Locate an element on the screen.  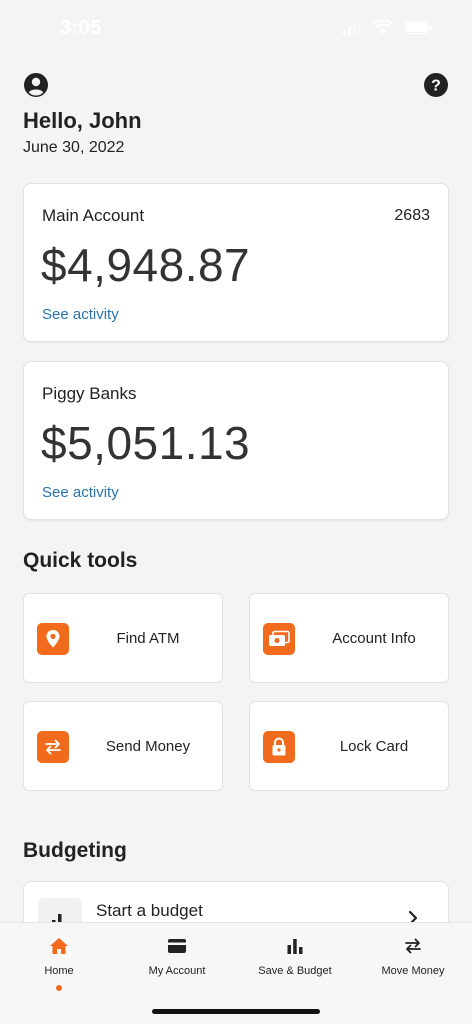
status-icons is located at coordinates (387, 27).